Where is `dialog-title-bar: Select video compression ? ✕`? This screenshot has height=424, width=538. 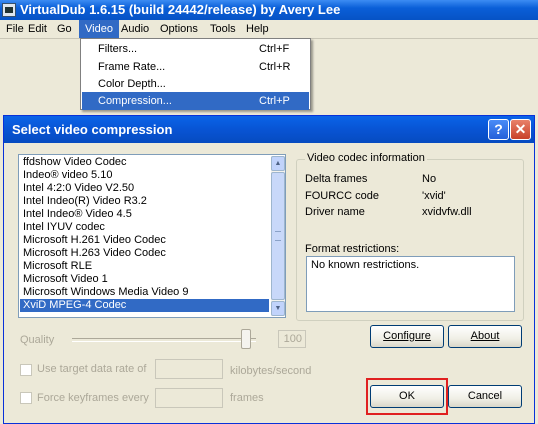
dialog-title-bar: Select video compression ? ✕ is located at coordinates (269, 129).